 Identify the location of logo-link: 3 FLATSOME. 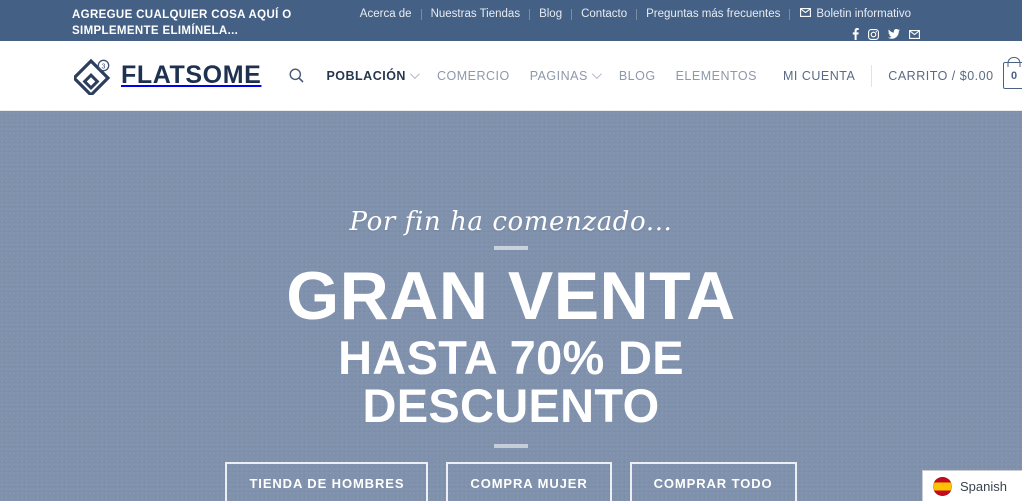
(166, 77).